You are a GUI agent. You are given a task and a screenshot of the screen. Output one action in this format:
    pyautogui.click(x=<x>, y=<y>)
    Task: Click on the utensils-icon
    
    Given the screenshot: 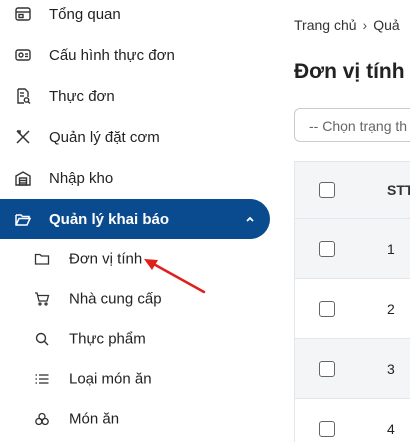 What is the action you would take?
    pyautogui.click(x=23, y=137)
    